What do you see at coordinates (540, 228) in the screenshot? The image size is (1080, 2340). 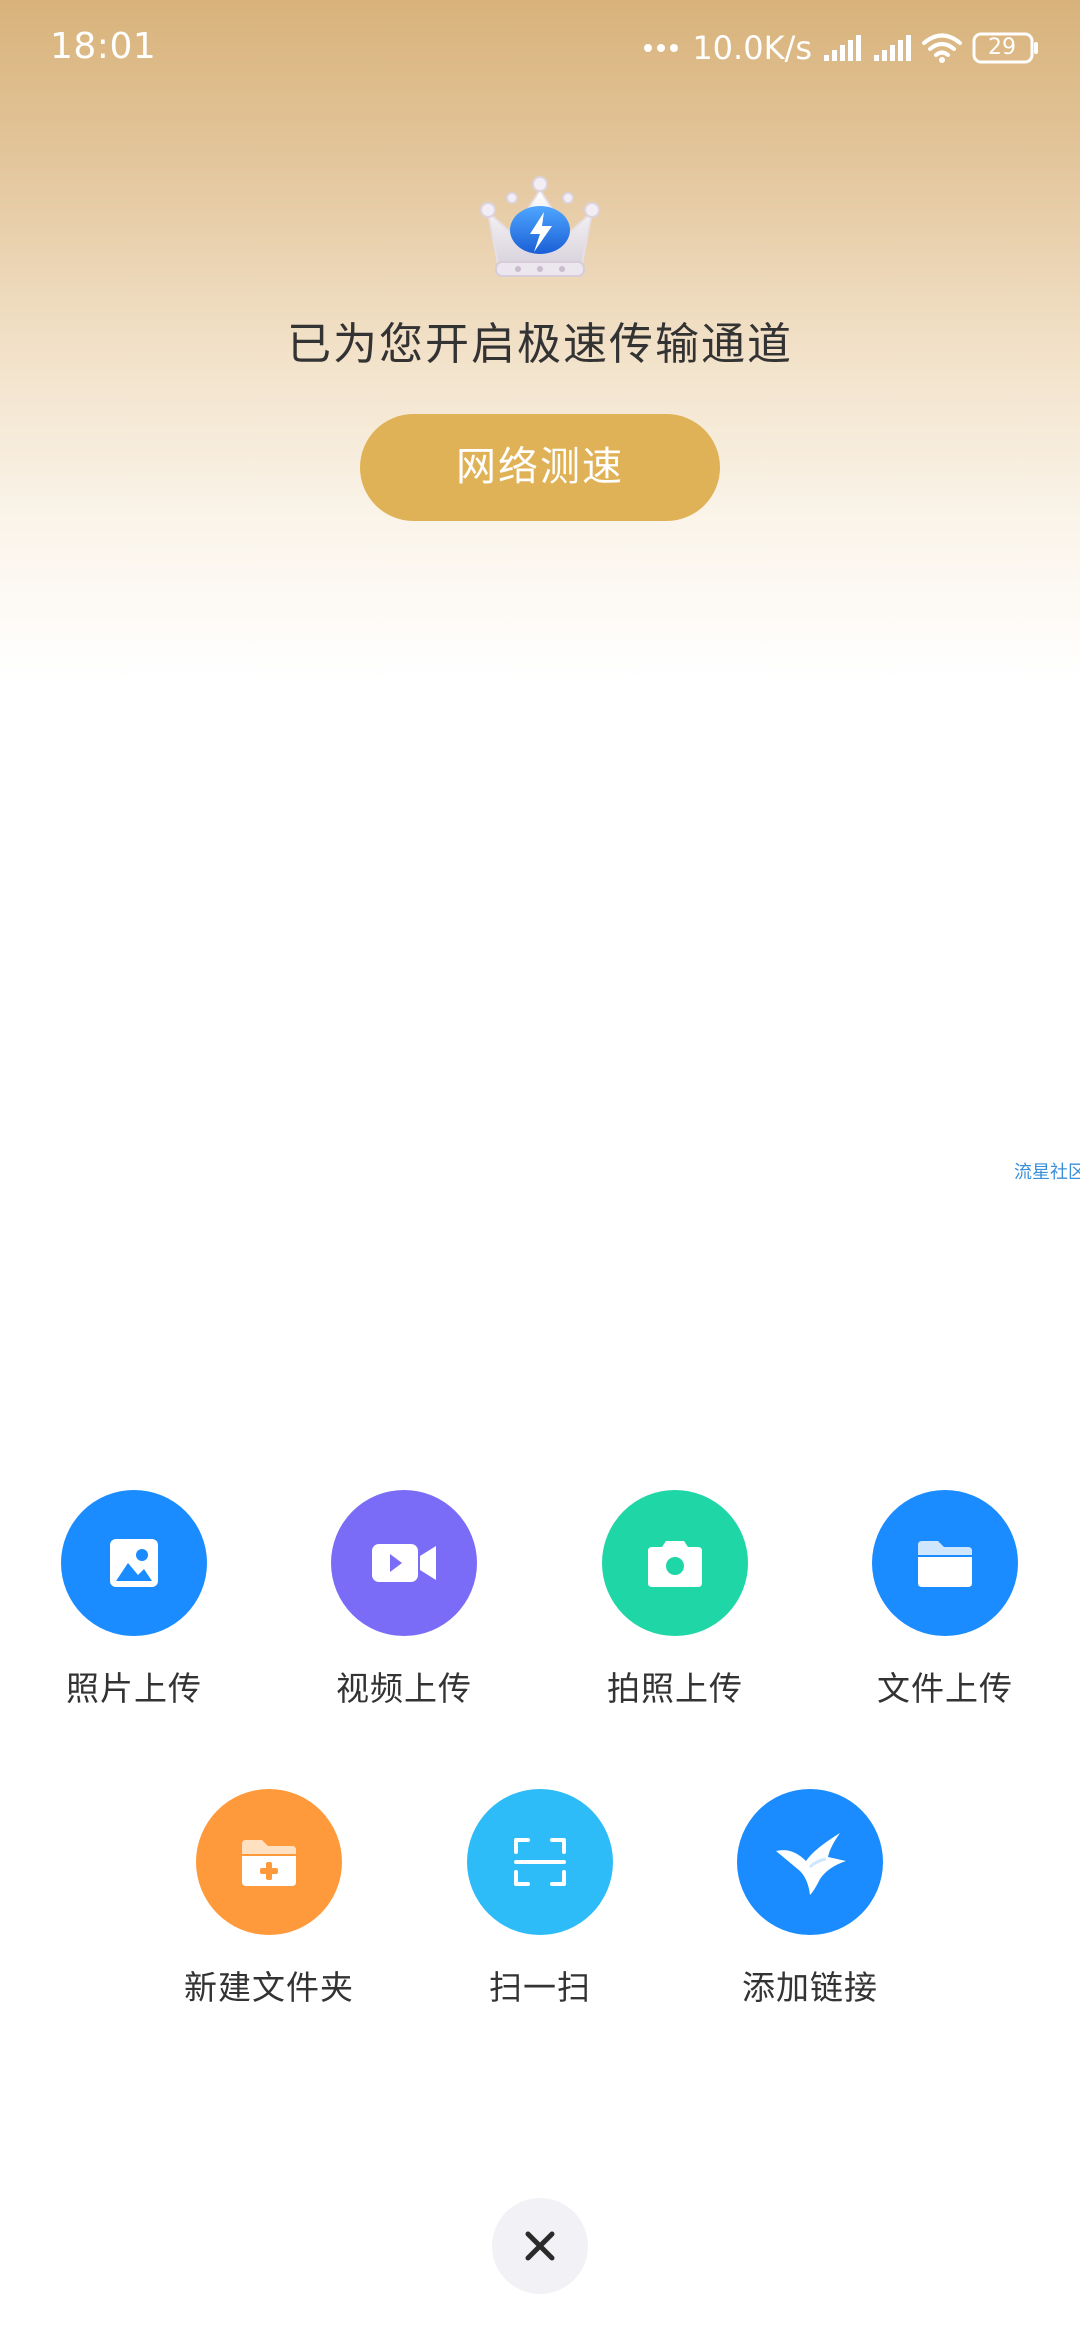 I see `crown-icon` at bounding box center [540, 228].